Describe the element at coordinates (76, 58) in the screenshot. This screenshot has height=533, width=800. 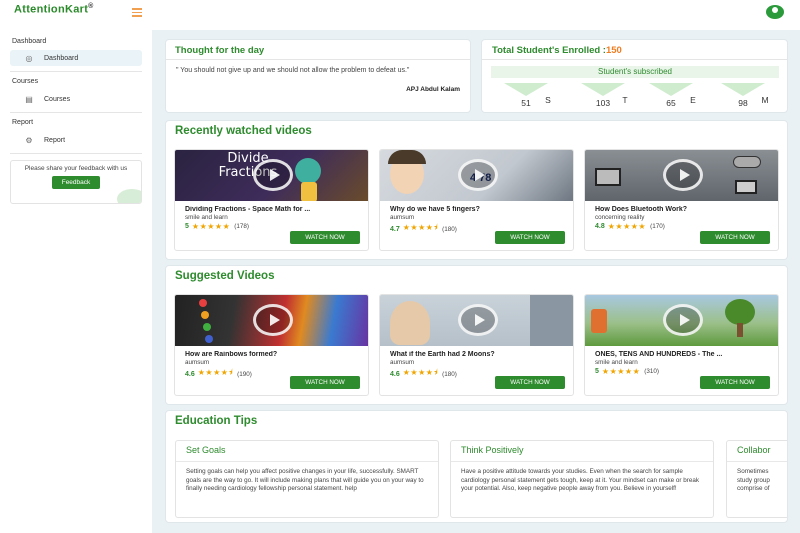
I see `sidebar-item-dashboard: ◎ Dashboard` at that location.